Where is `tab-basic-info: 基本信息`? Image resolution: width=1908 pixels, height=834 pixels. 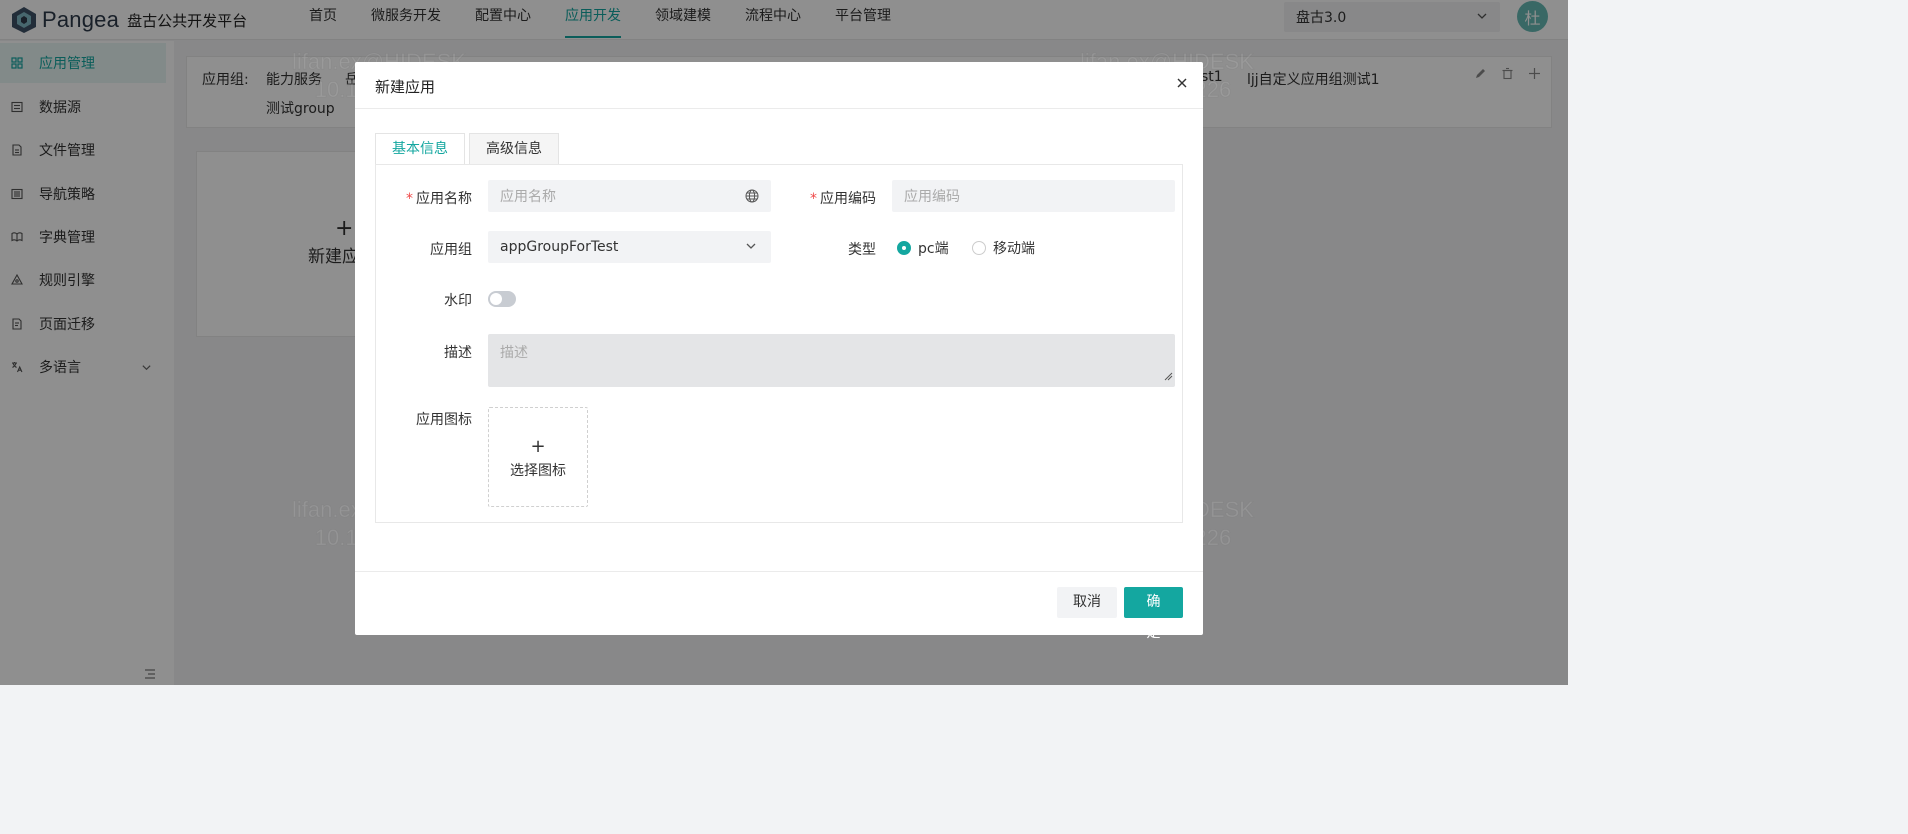
tab-basic-info: 基本信息 is located at coordinates (420, 149).